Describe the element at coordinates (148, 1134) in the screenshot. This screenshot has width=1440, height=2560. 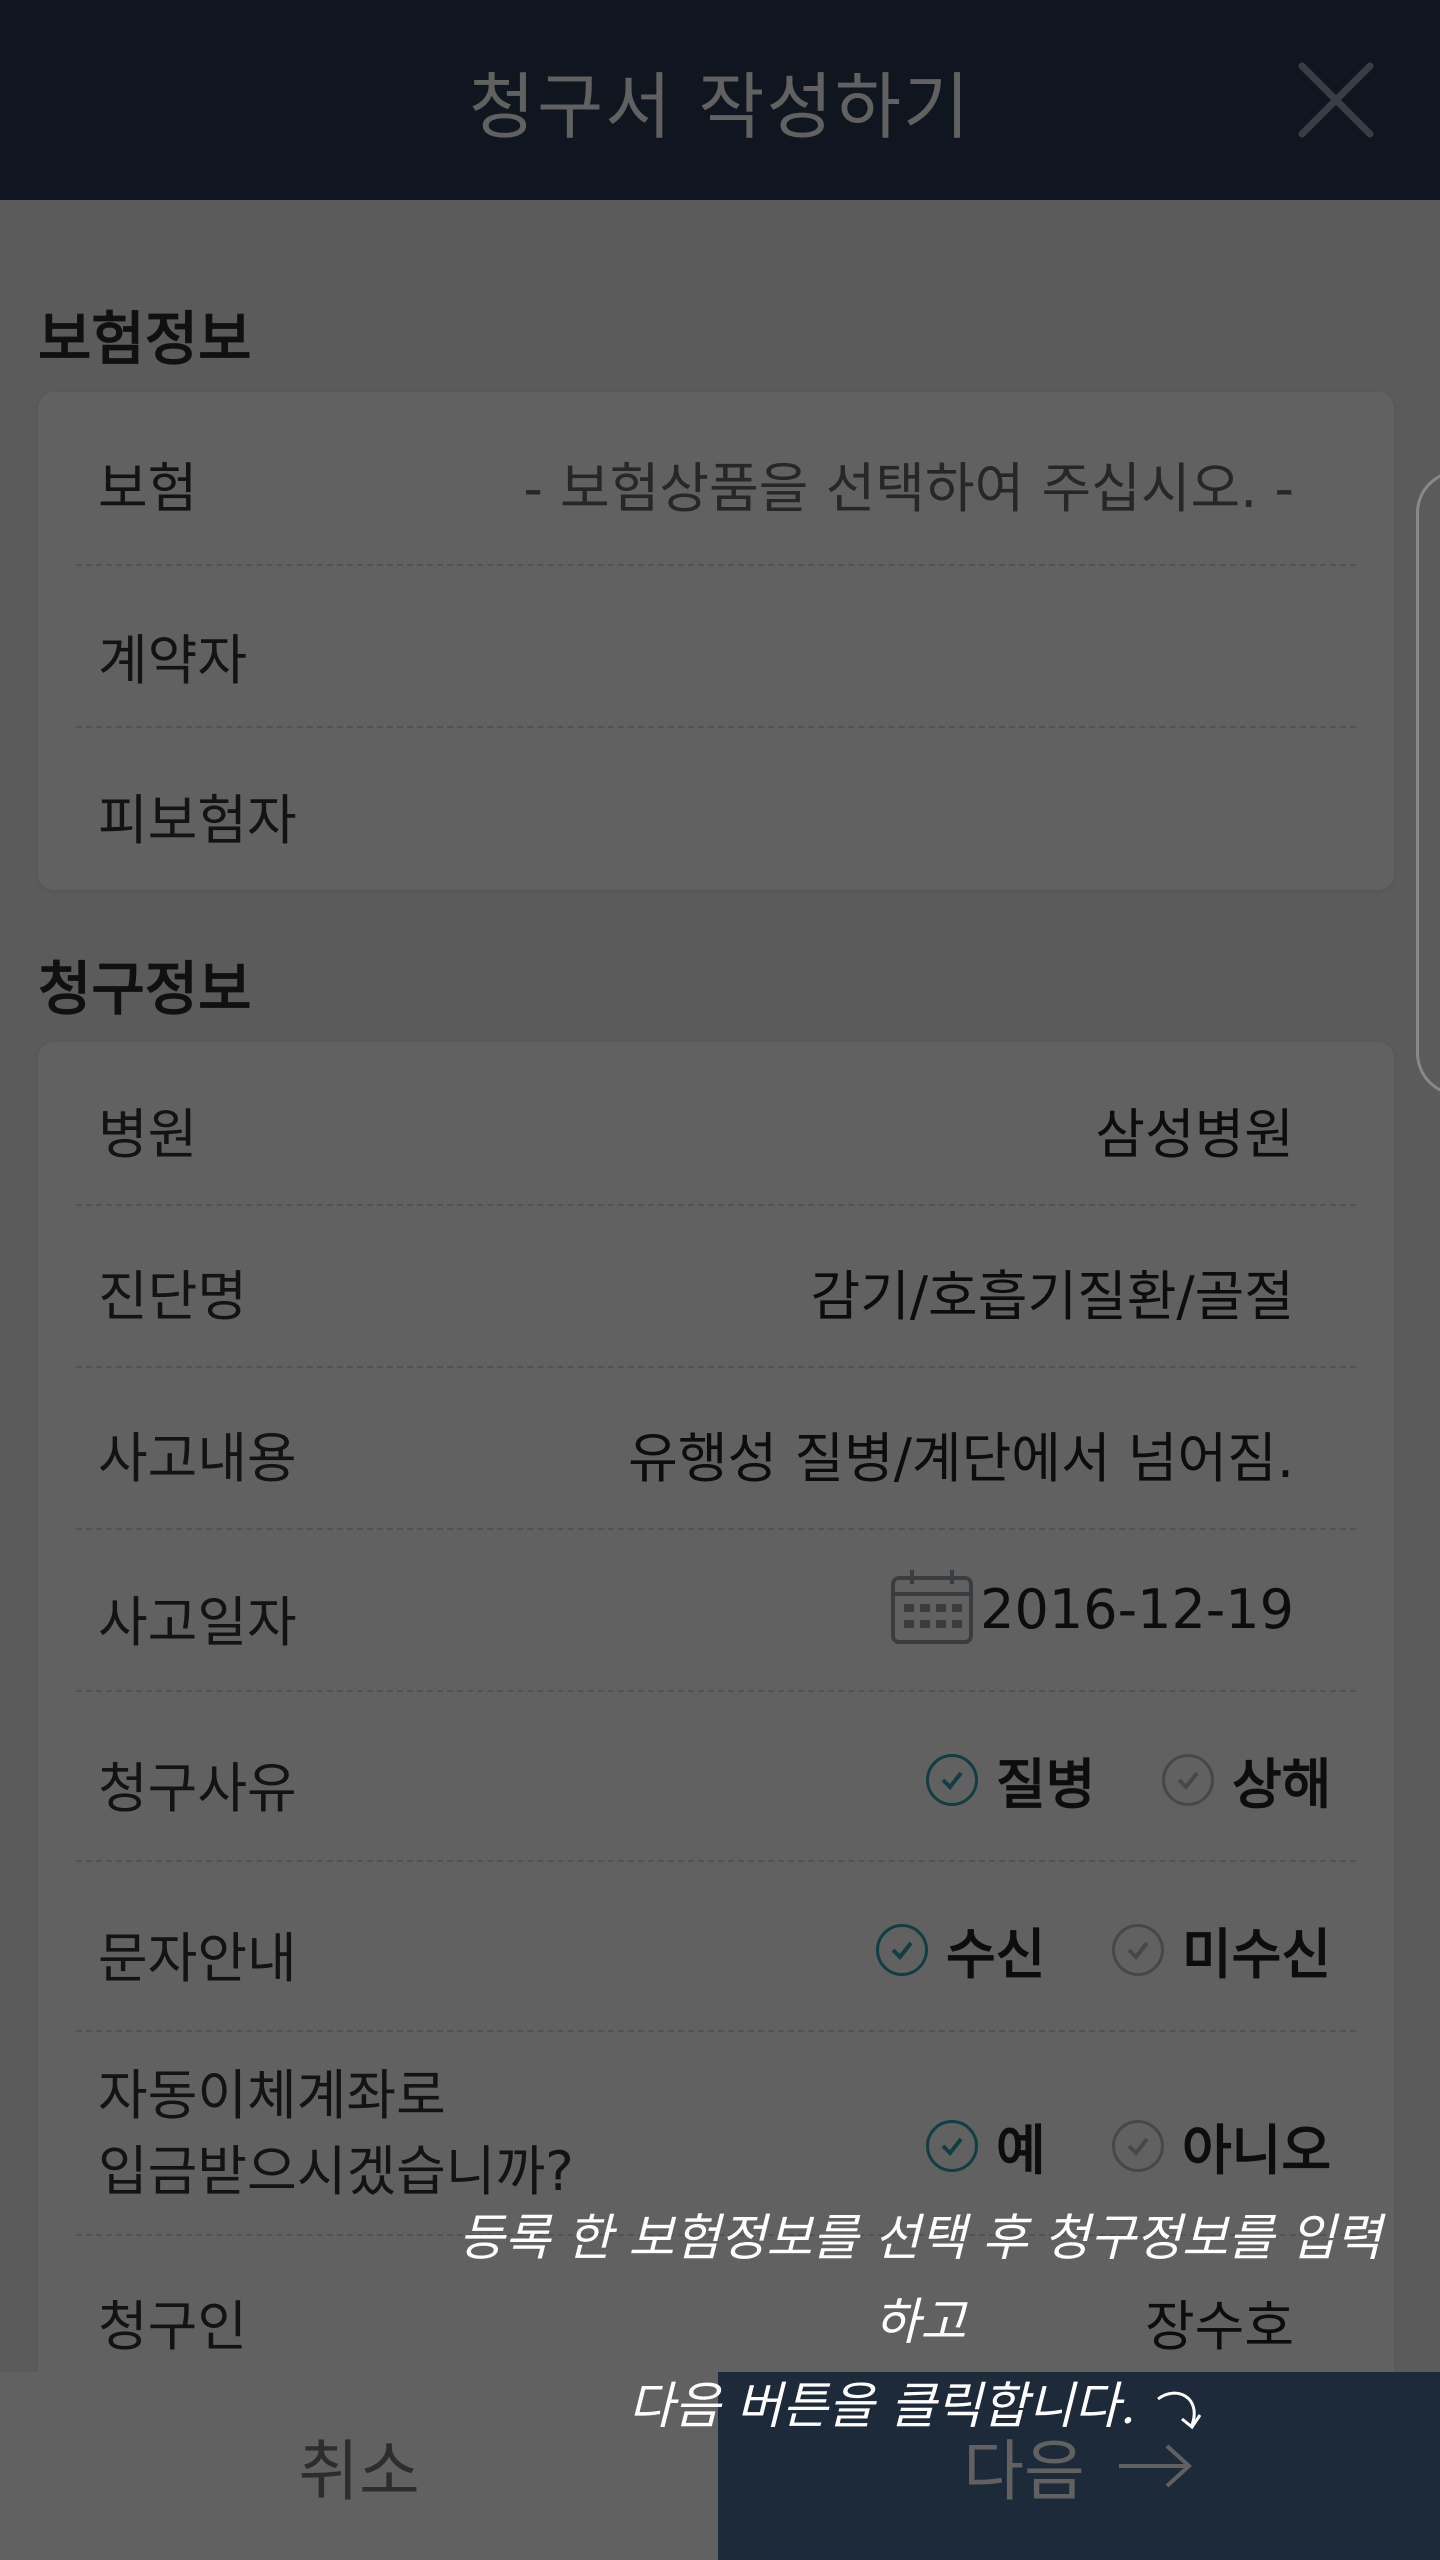
I see `hospital-label: 병원` at that location.